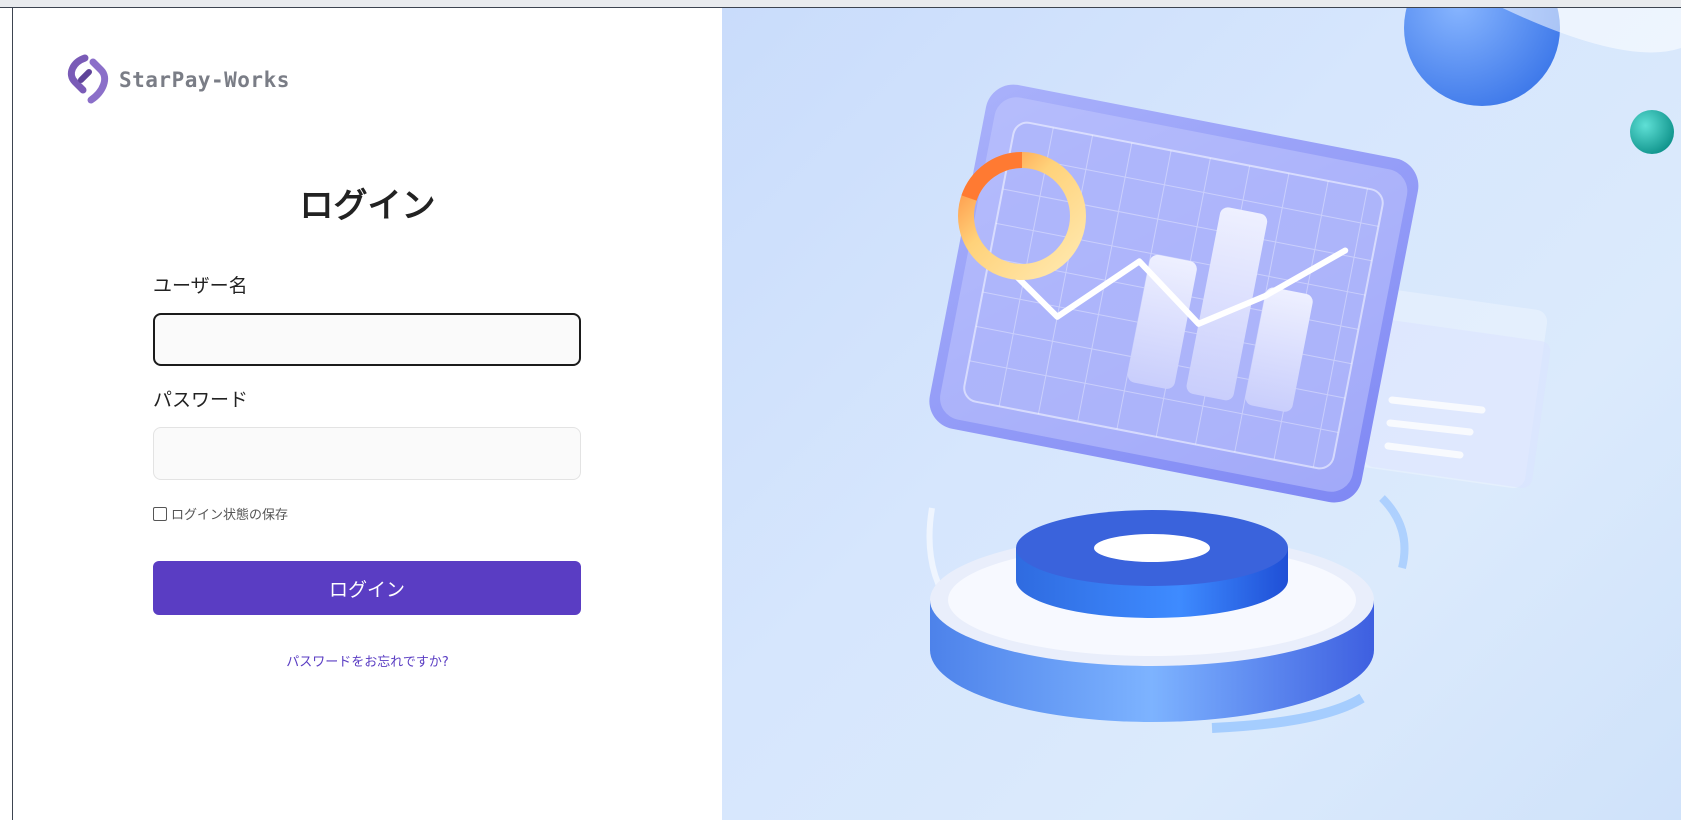 The image size is (1681, 820). What do you see at coordinates (6, 414) in the screenshot?
I see `window-left-edge` at bounding box center [6, 414].